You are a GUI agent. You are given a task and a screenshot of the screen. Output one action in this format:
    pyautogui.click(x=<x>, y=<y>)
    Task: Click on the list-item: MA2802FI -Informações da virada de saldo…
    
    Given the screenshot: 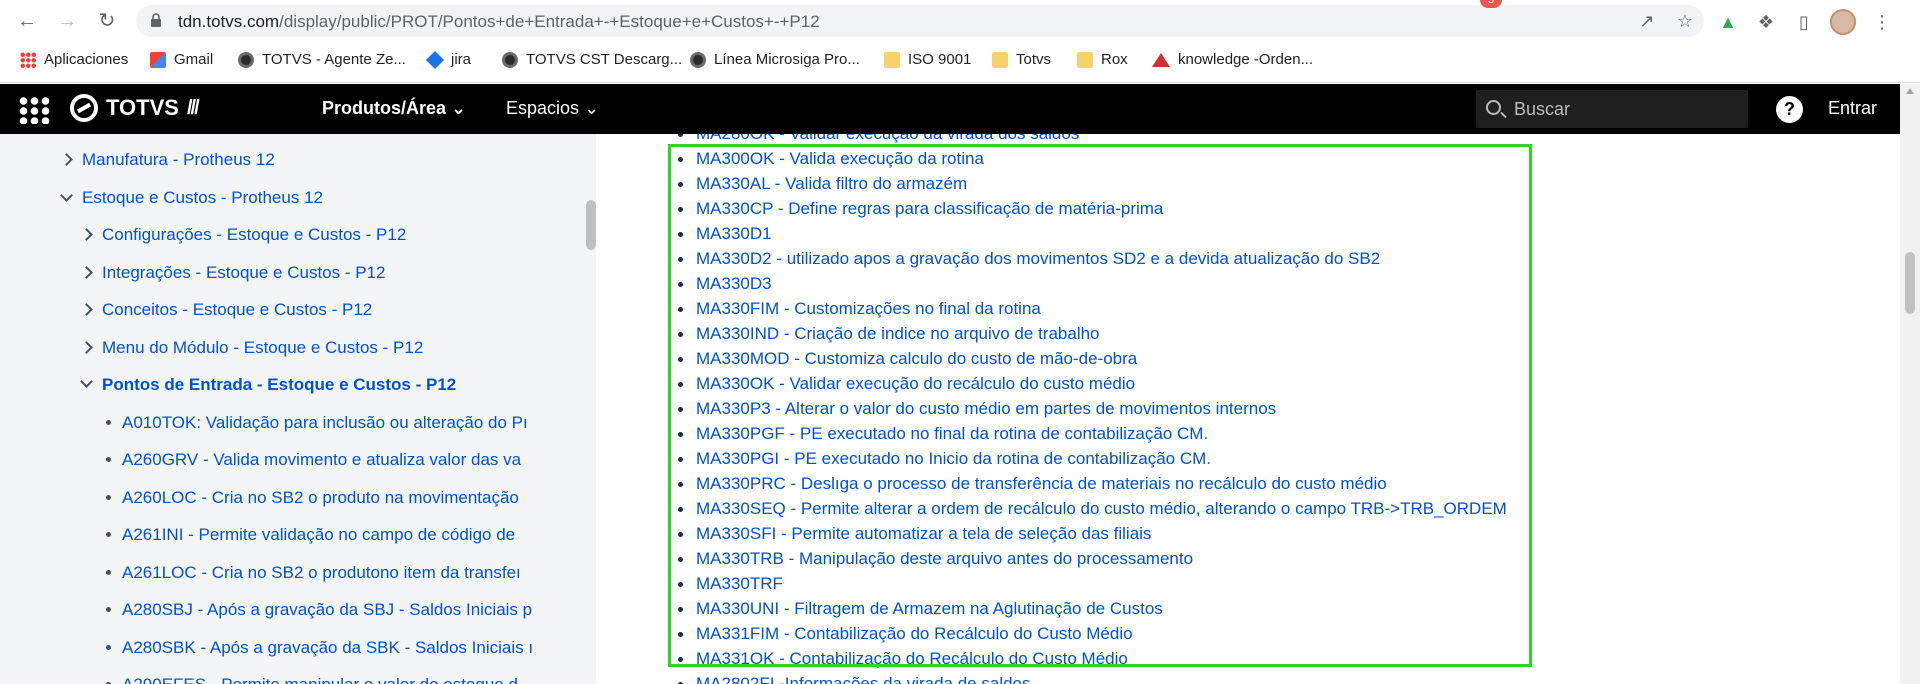 What is the action you would take?
    pyautogui.click(x=863, y=679)
    